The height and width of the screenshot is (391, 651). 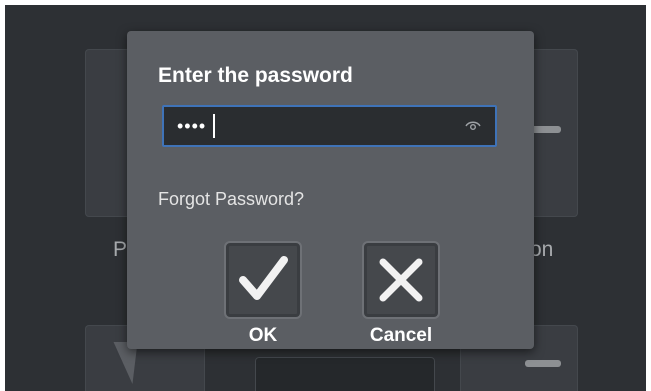 I want to click on ok-button, so click(x=263, y=280).